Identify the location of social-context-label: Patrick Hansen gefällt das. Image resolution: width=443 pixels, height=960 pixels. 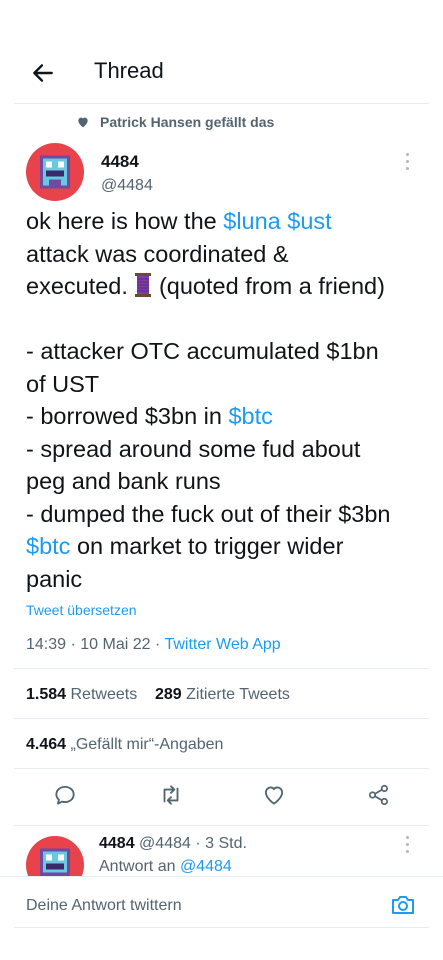
(187, 122).